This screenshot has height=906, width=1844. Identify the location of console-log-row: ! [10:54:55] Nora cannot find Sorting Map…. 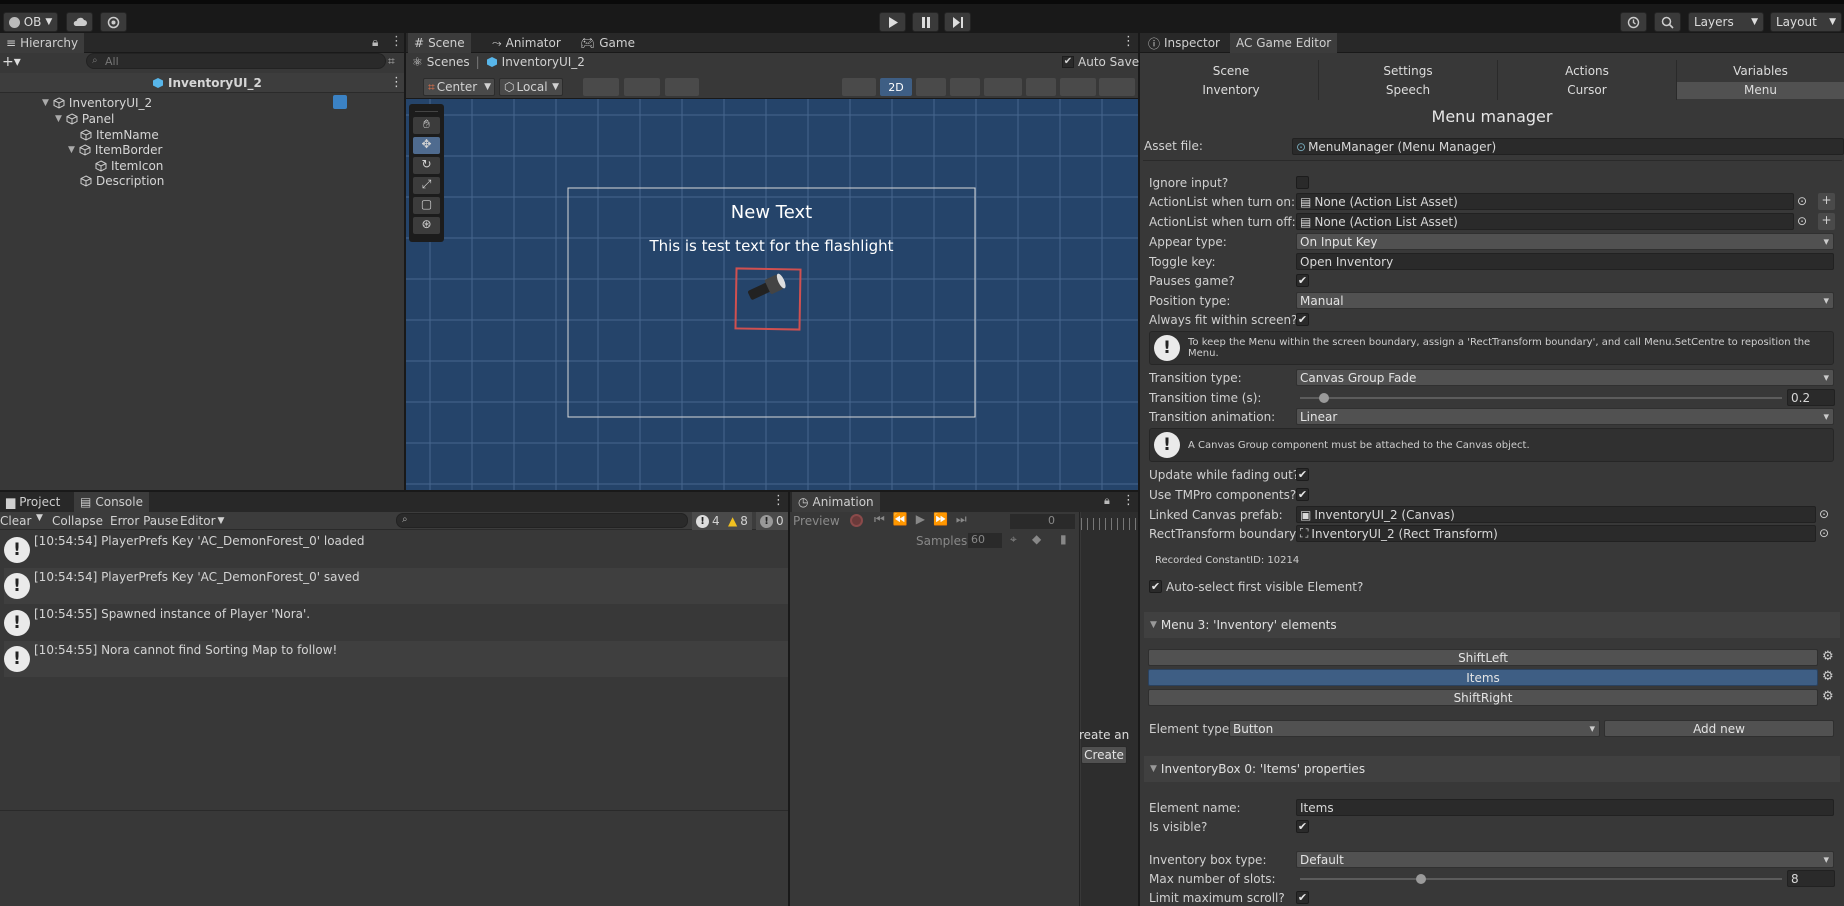
(396, 659).